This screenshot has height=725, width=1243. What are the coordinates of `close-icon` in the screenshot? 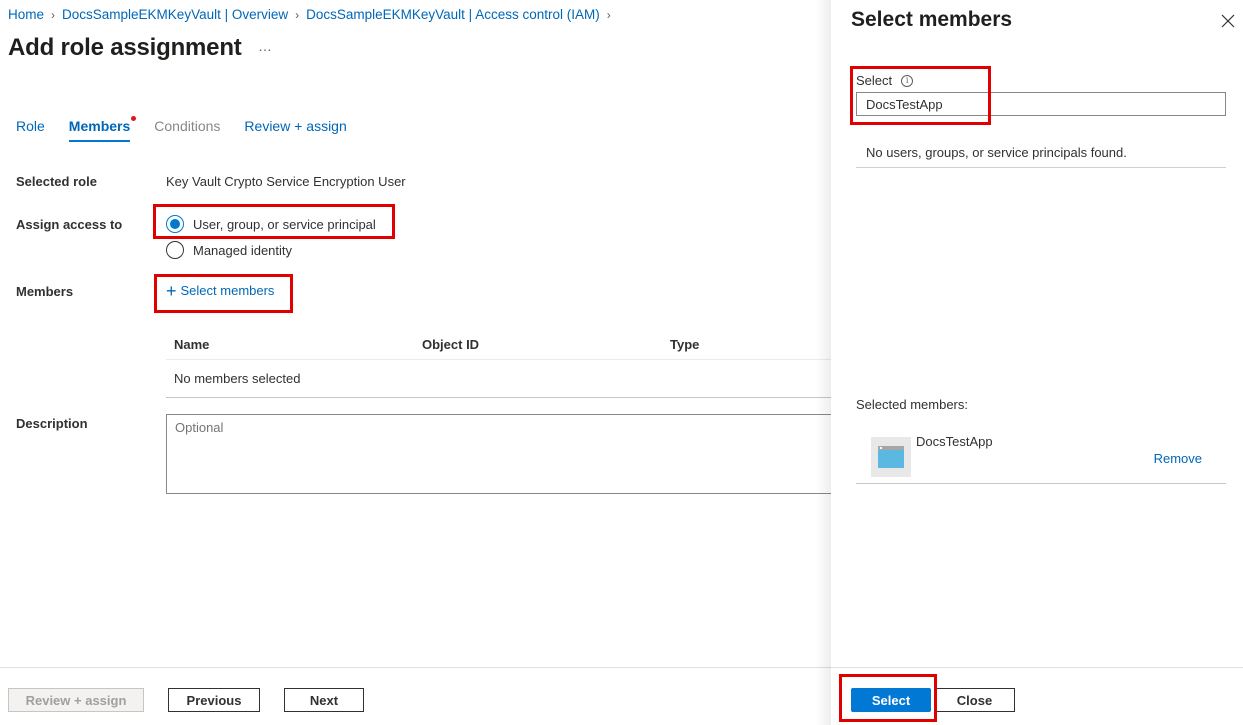 It's located at (1228, 21).